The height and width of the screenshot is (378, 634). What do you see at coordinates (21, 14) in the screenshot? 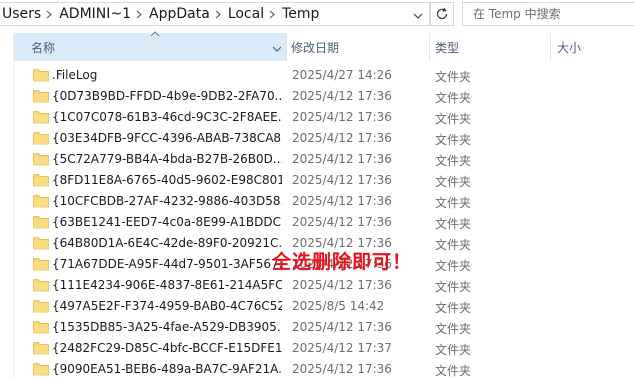
I see `breadcrumb-item: Users` at bounding box center [21, 14].